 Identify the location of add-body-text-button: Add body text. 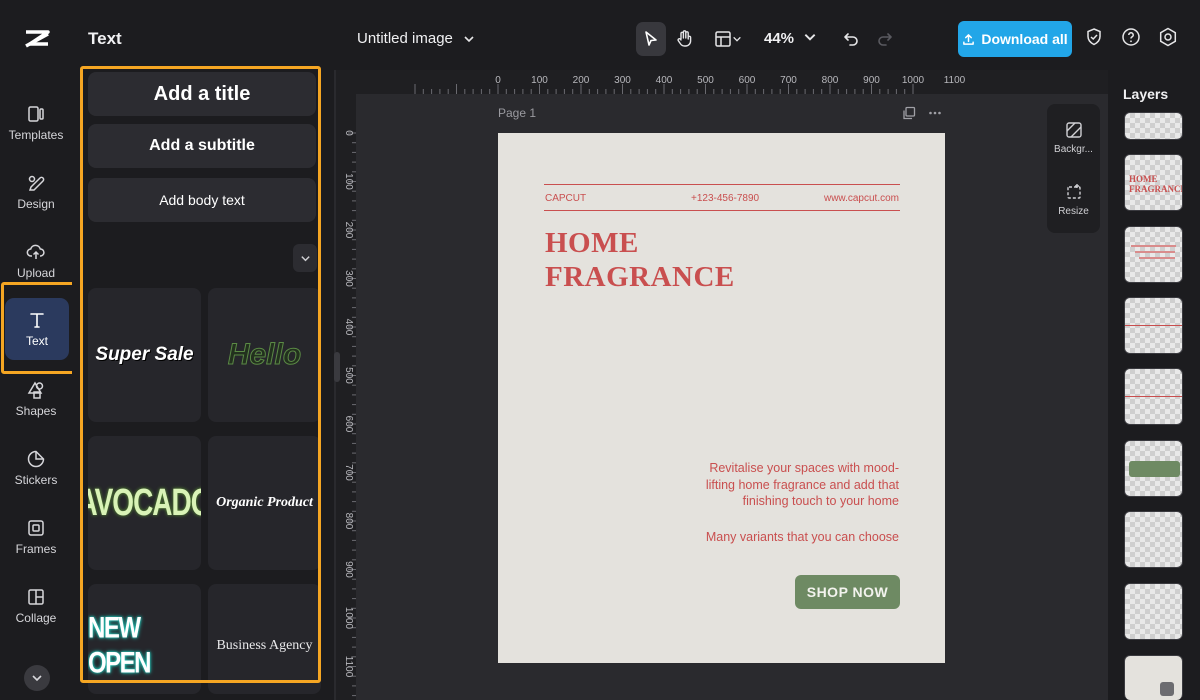
(202, 200).